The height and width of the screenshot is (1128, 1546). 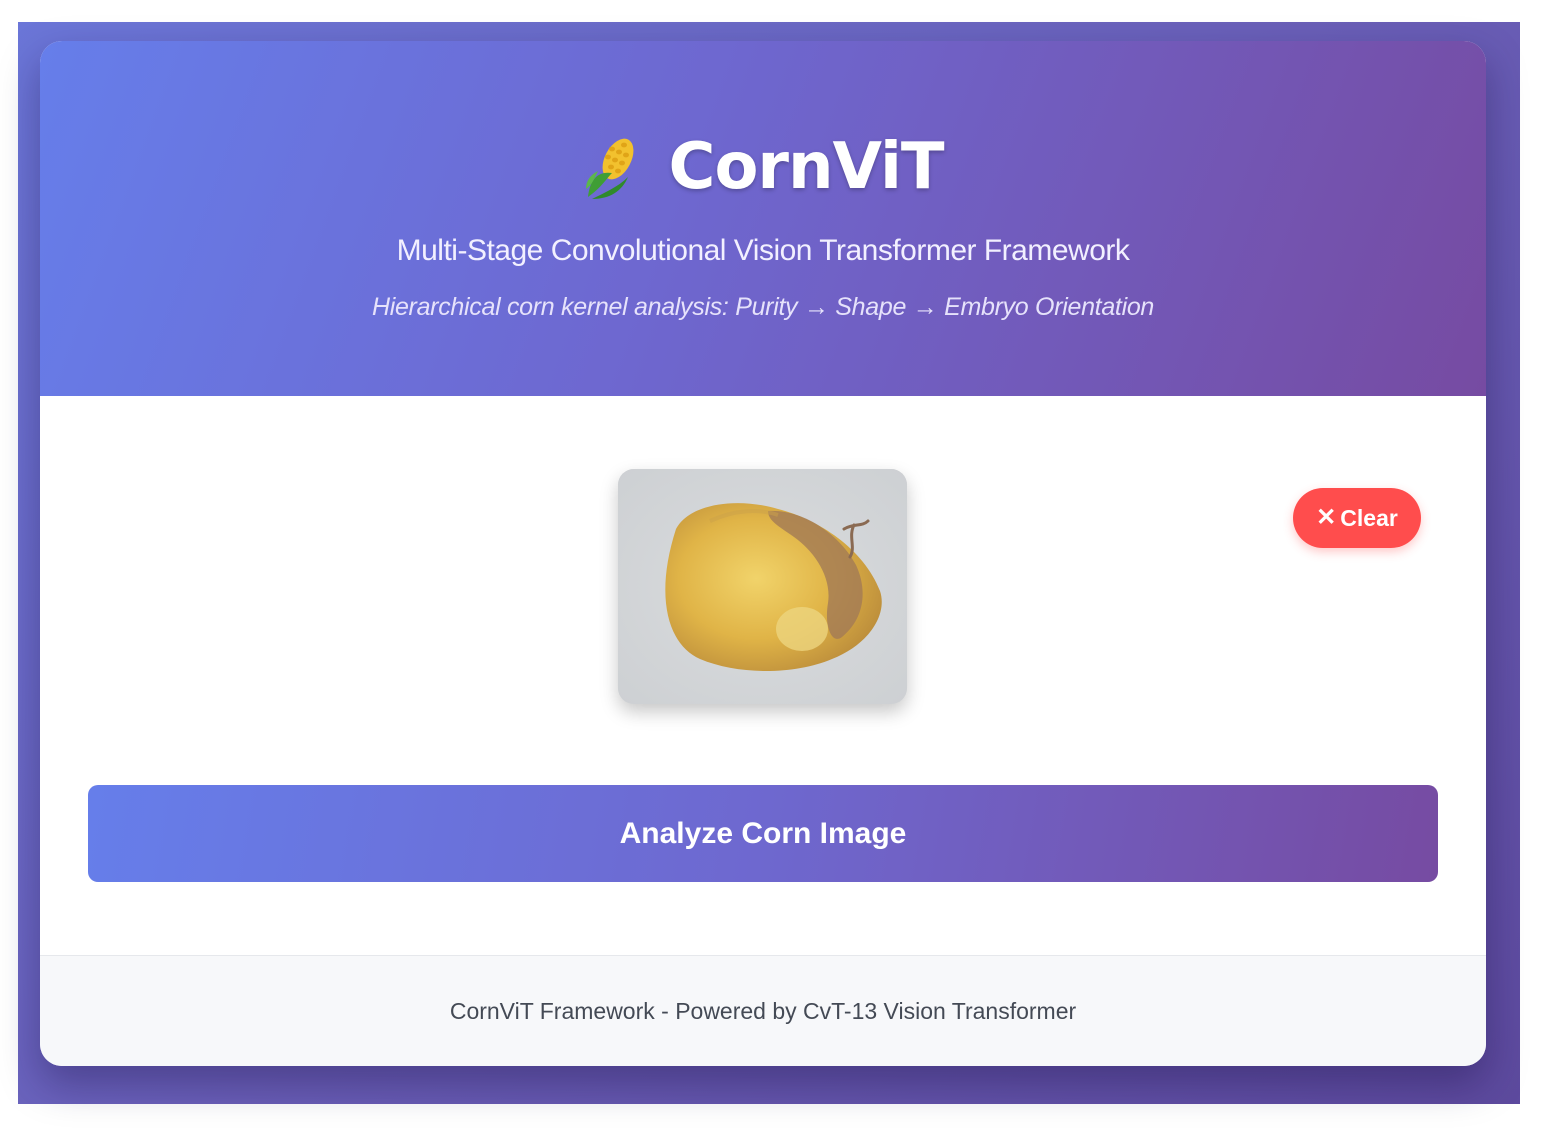 What do you see at coordinates (1326, 517) in the screenshot?
I see `close-icon: ✕` at bounding box center [1326, 517].